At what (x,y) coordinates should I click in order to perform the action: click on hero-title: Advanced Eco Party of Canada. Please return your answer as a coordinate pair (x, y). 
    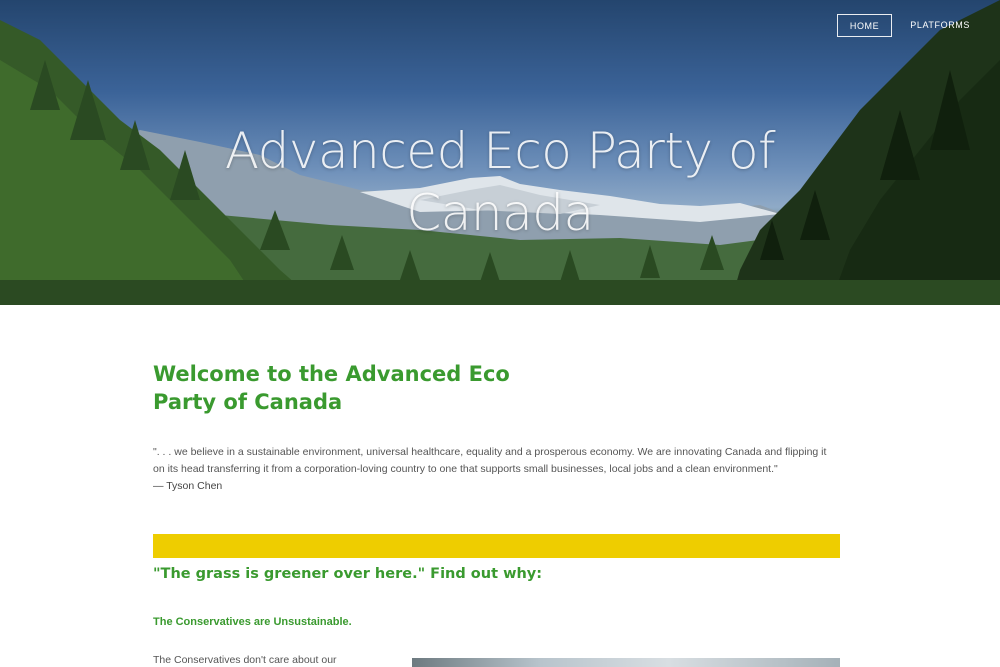
    Looking at the image, I should click on (500, 182).